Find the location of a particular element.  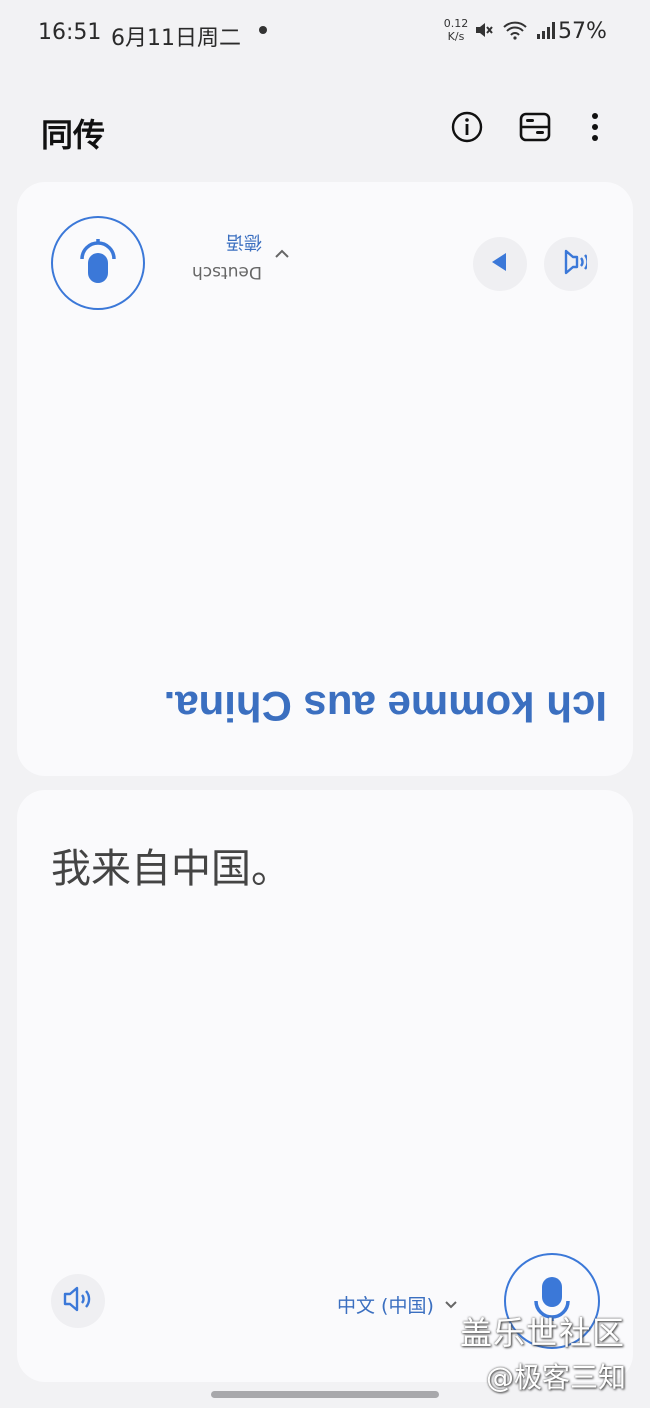

wifi-icon is located at coordinates (515, 32).